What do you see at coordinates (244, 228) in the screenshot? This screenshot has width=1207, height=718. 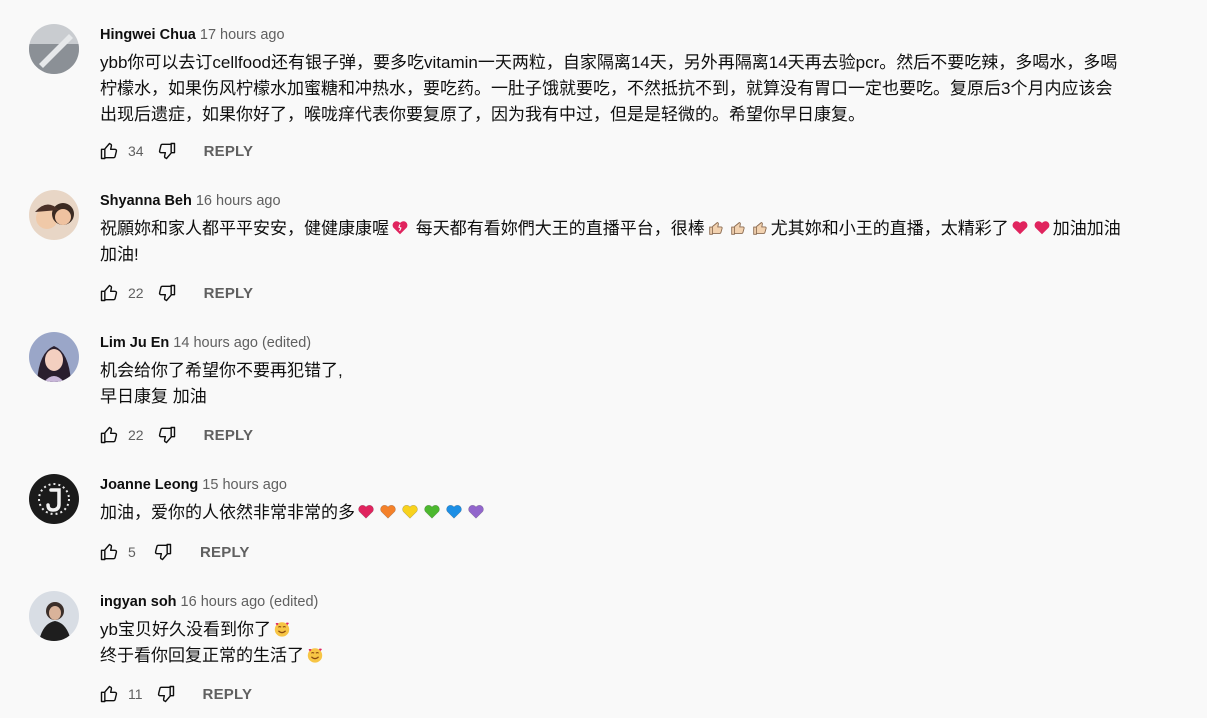 I see `text-segment: 祝願妳和家人都平平安安，健健康康喔` at bounding box center [244, 228].